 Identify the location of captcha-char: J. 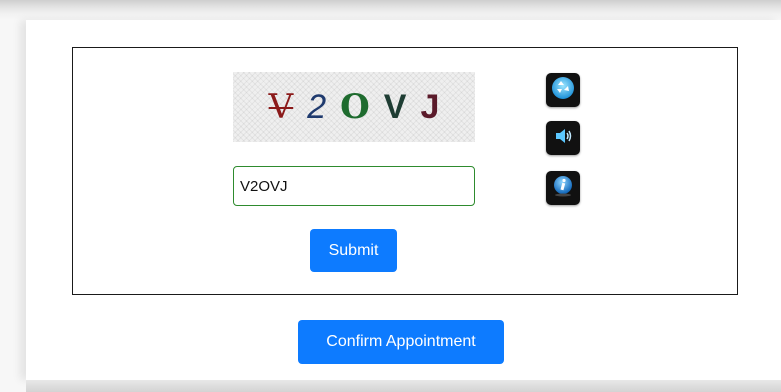
(430, 107).